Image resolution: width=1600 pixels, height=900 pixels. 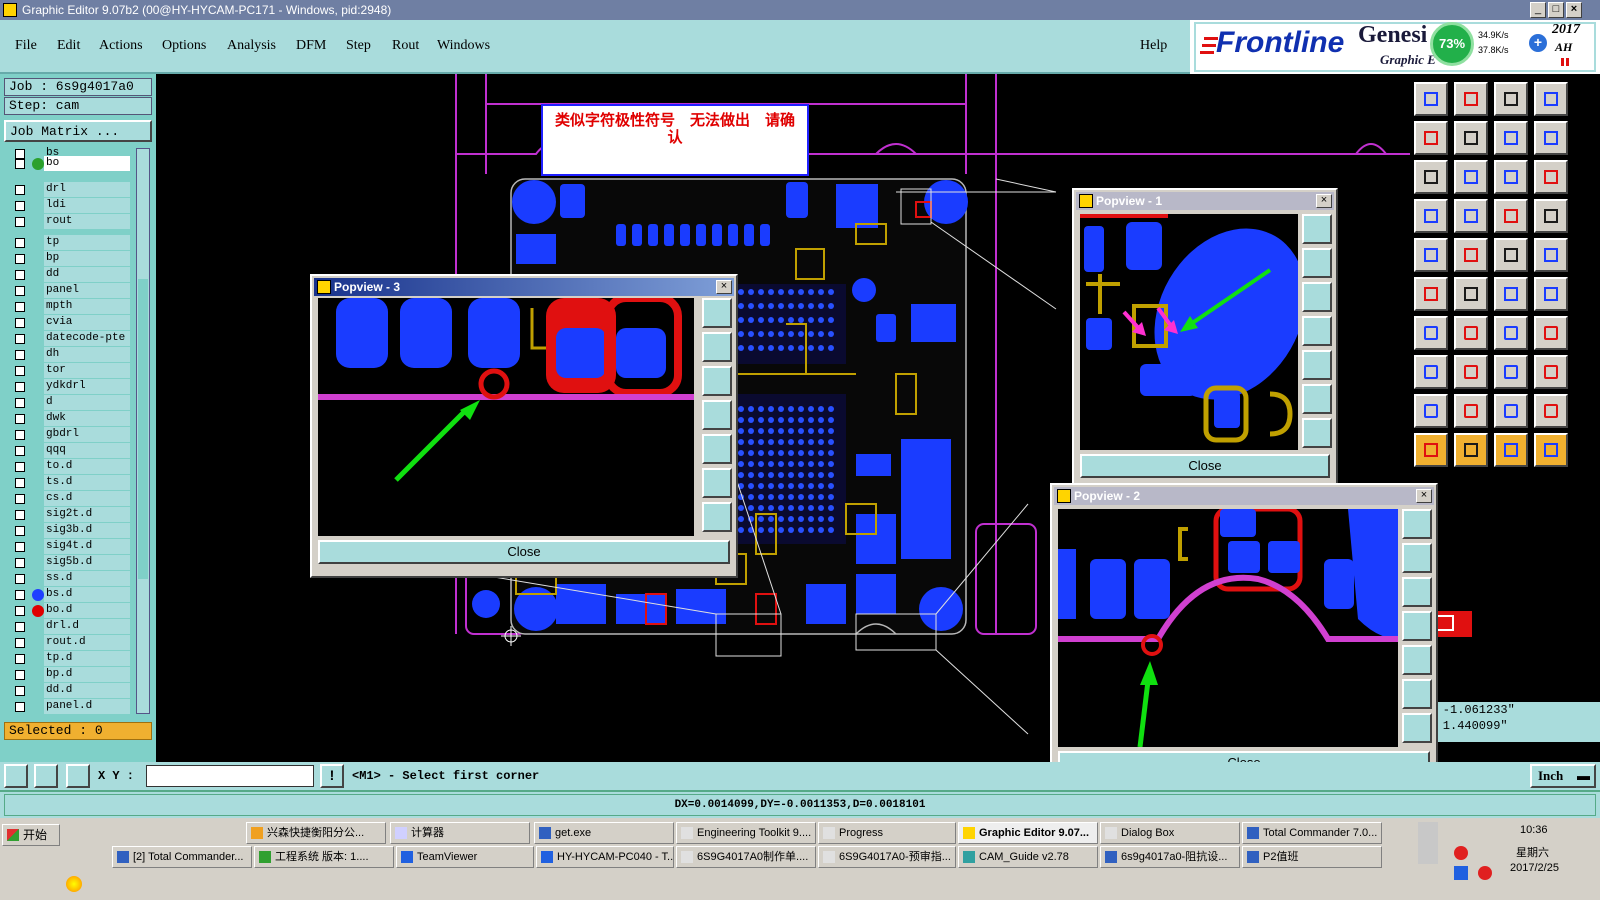 What do you see at coordinates (604, 833) in the screenshot?
I see `taskbar-button: get.exe` at bounding box center [604, 833].